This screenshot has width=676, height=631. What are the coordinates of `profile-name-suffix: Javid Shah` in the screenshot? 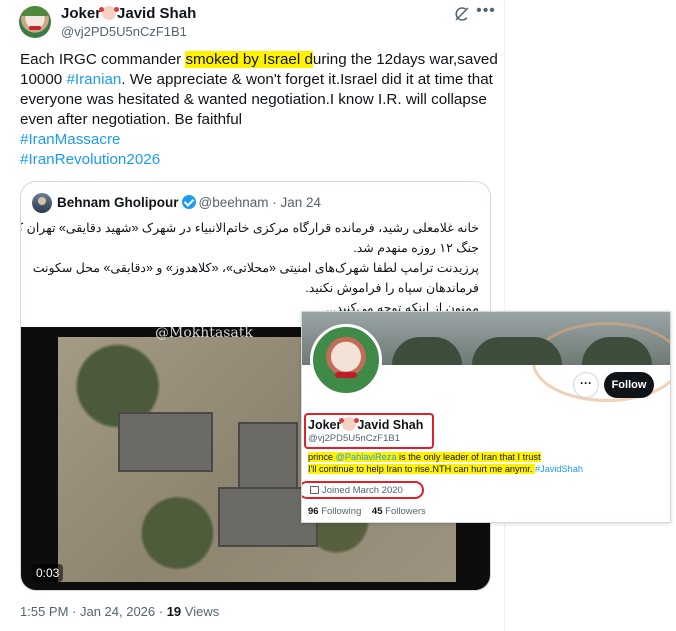 It's located at (390, 425).